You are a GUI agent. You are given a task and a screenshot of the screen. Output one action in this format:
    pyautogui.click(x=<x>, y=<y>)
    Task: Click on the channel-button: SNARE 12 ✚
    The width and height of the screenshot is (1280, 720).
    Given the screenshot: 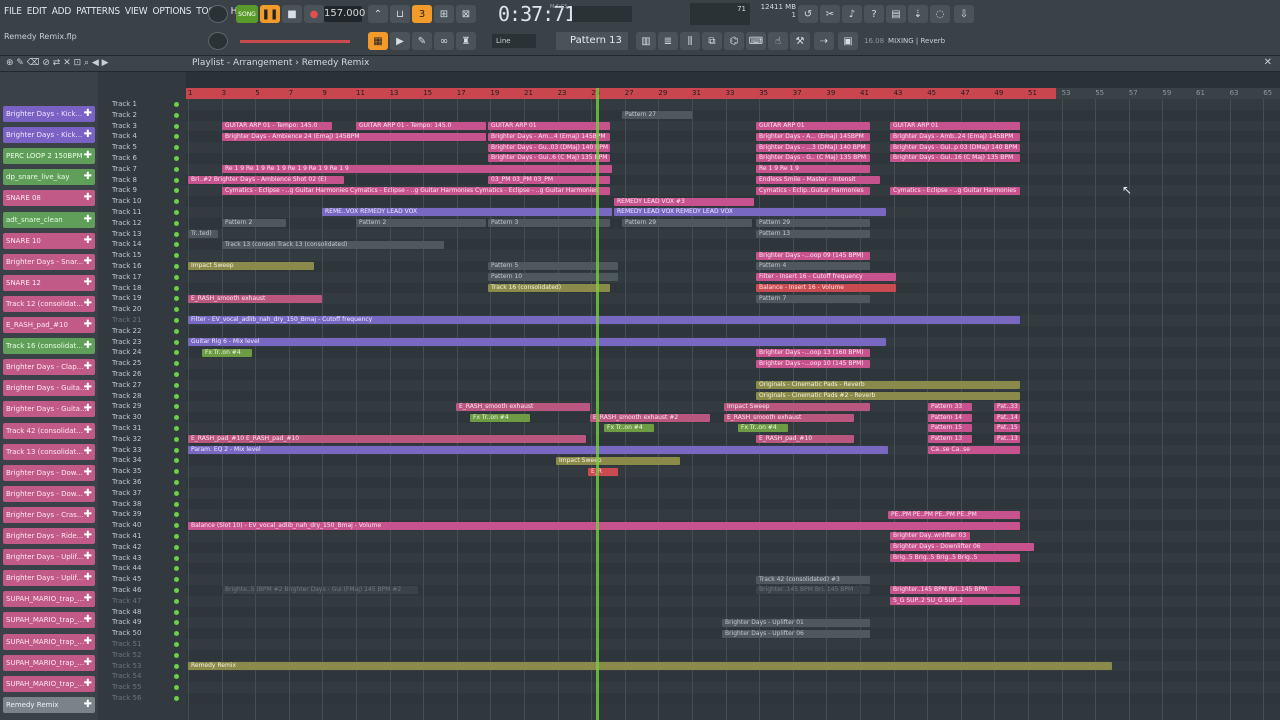 What is the action you would take?
    pyautogui.click(x=49, y=282)
    